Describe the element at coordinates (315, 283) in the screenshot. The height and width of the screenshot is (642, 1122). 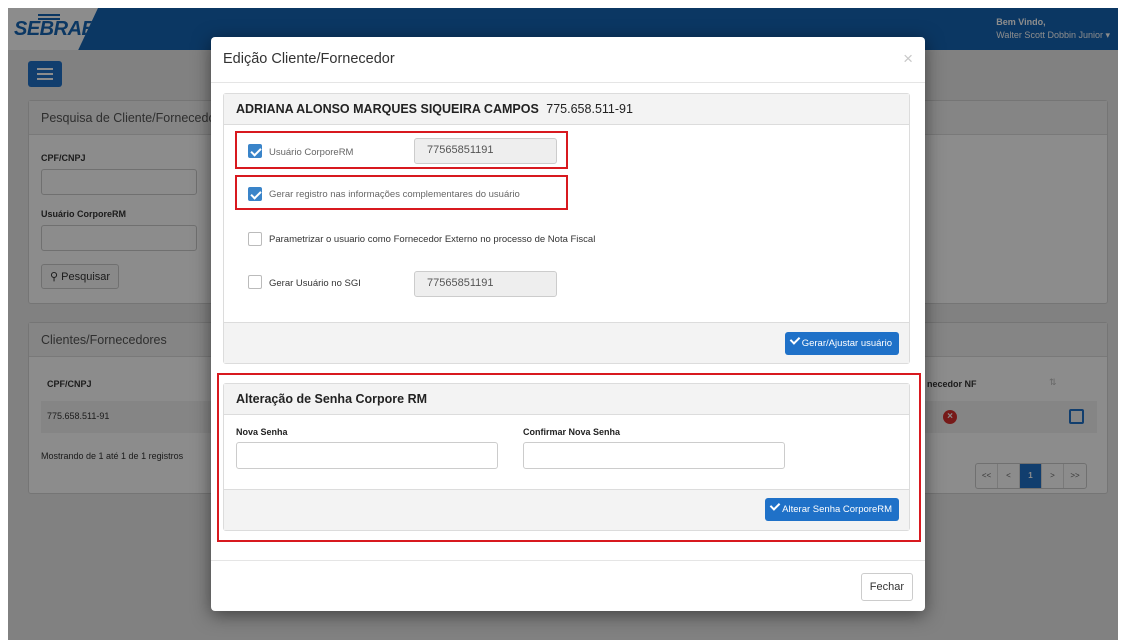
I see `gerar-sgi-label: Gerar Usuário no SGI` at that location.